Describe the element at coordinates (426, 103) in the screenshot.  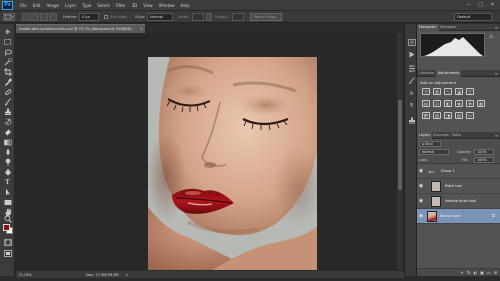
I see `hue-saturation-icon: ▤` at that location.